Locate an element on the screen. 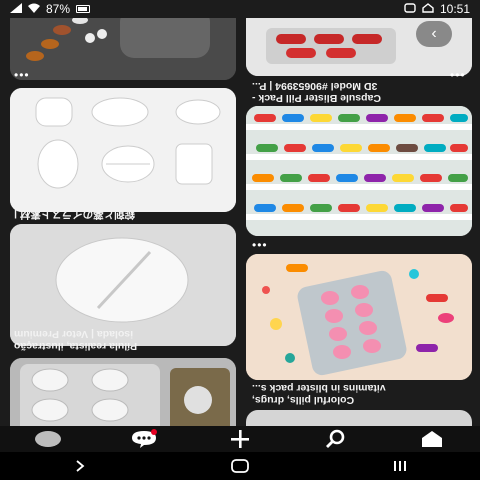 This screenshot has height=480, width=480. home-button-icon is located at coordinates (240, 466).